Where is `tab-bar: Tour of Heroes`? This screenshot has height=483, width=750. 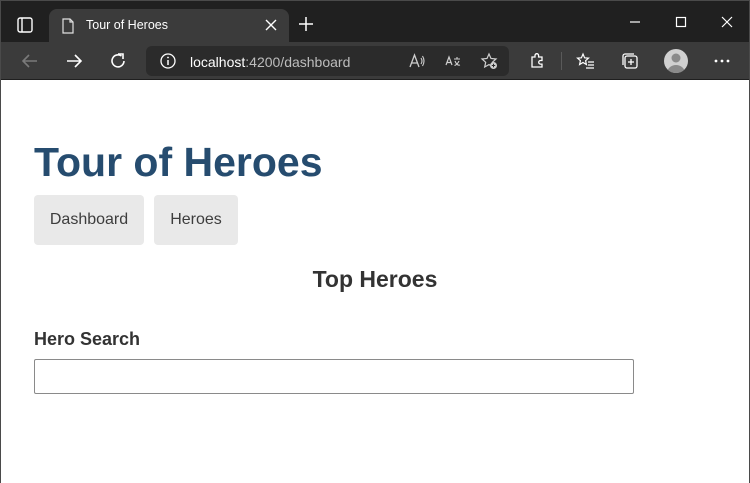
tab-bar: Tour of Heroes is located at coordinates (375, 22).